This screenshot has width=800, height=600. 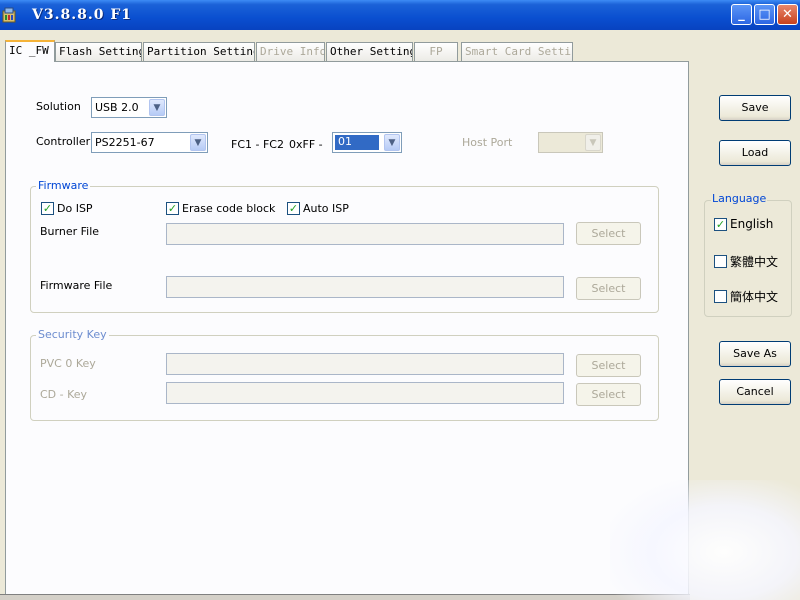 What do you see at coordinates (608, 394) in the screenshot?
I see `cd-key-select-button: Select` at bounding box center [608, 394].